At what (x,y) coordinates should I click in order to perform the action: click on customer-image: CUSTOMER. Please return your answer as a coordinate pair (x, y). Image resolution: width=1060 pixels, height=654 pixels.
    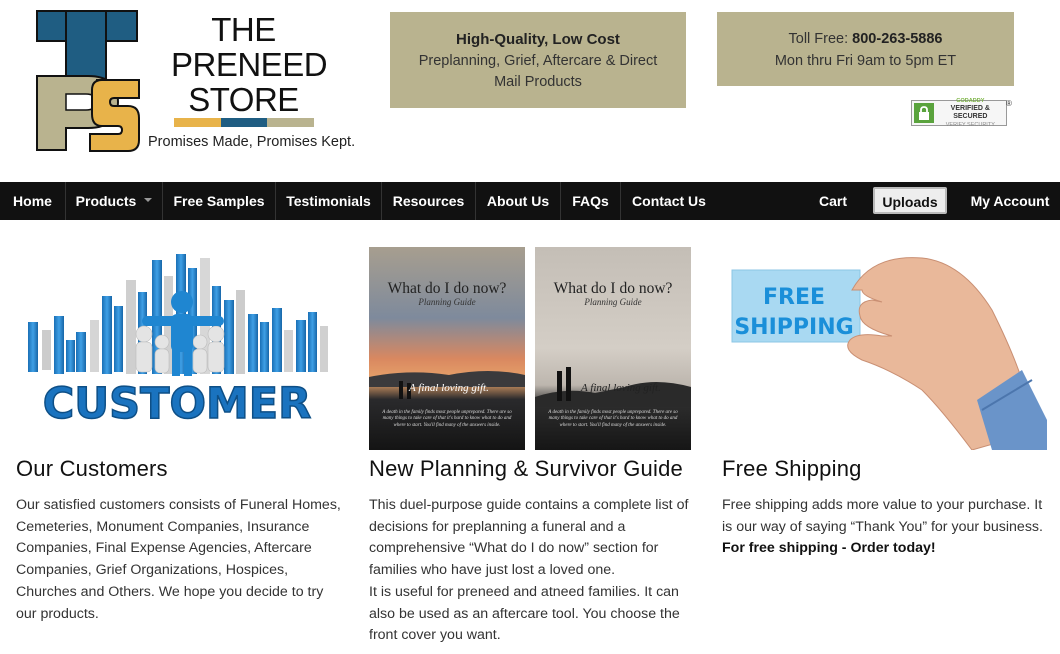
    Looking at the image, I should click on (177, 350).